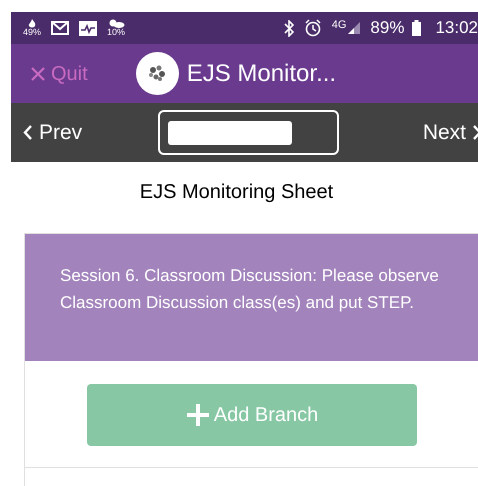 The height and width of the screenshot is (486, 478). Describe the element at coordinates (116, 23) in the screenshot. I see `weather-icon` at that location.